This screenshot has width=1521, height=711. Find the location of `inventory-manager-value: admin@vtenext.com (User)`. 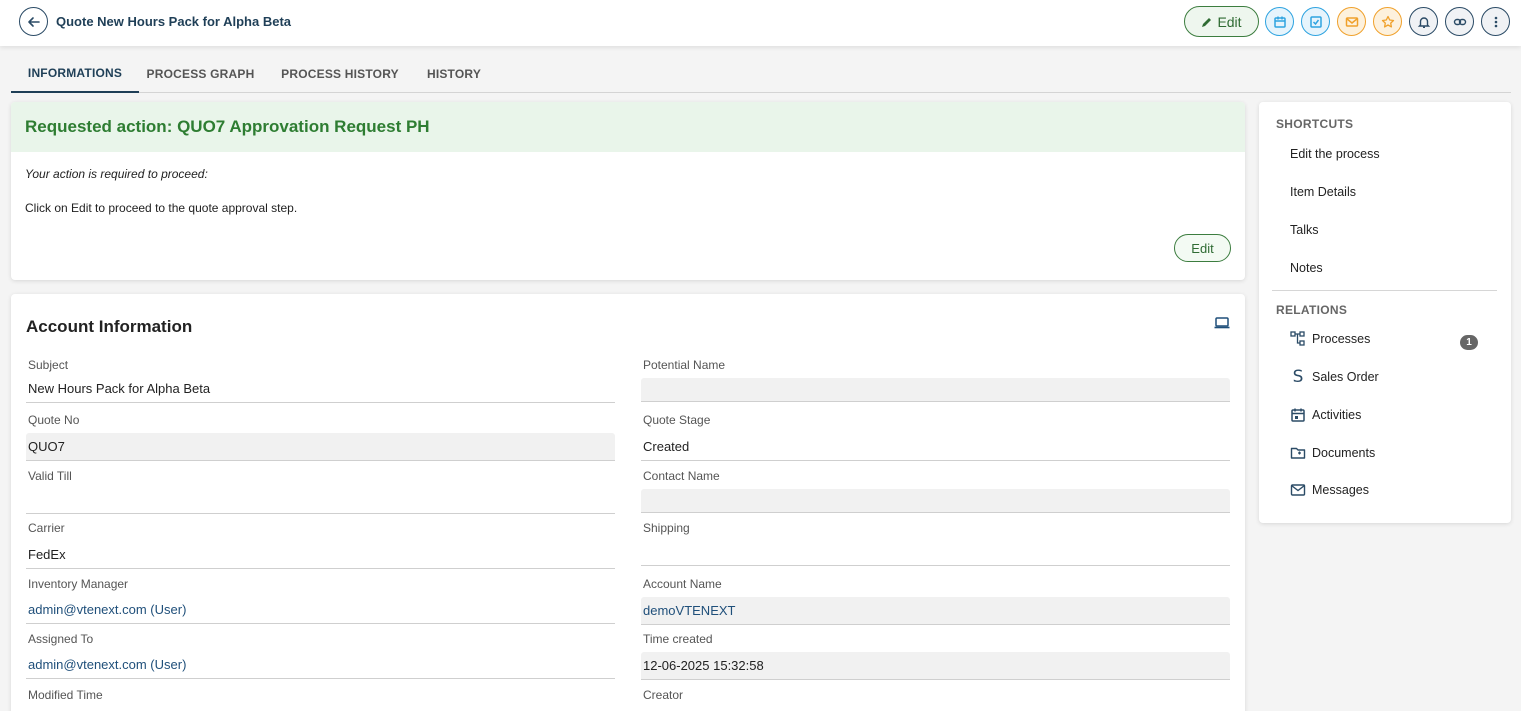

inventory-manager-value: admin@vtenext.com (User) is located at coordinates (320, 610).